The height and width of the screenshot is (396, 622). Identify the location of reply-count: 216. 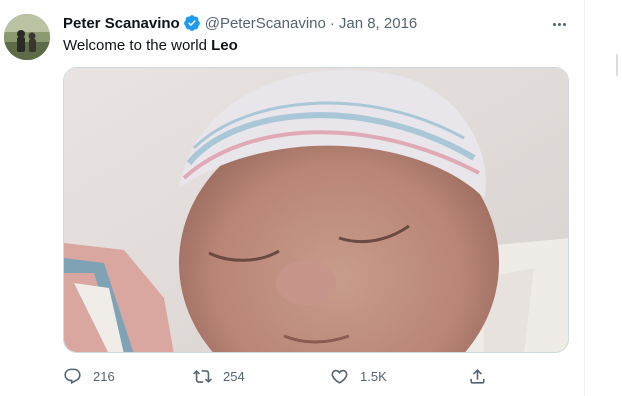
(104, 376).